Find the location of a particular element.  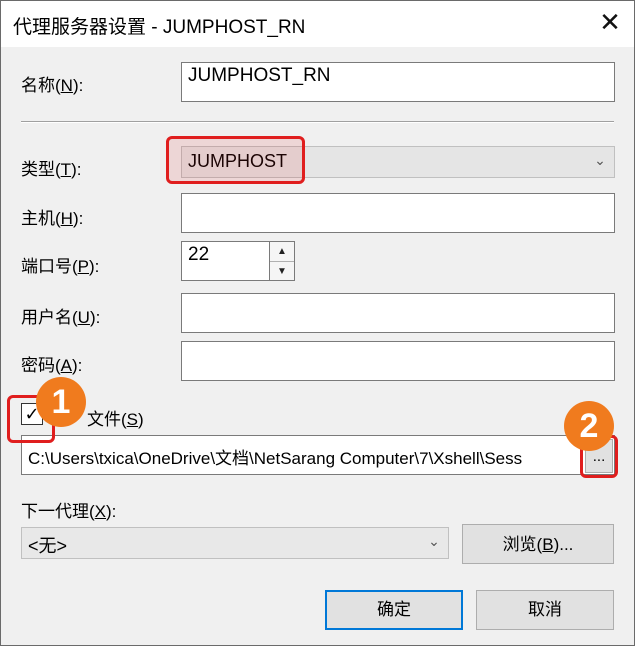

annotation-badge-1: 1 is located at coordinates (61, 402).